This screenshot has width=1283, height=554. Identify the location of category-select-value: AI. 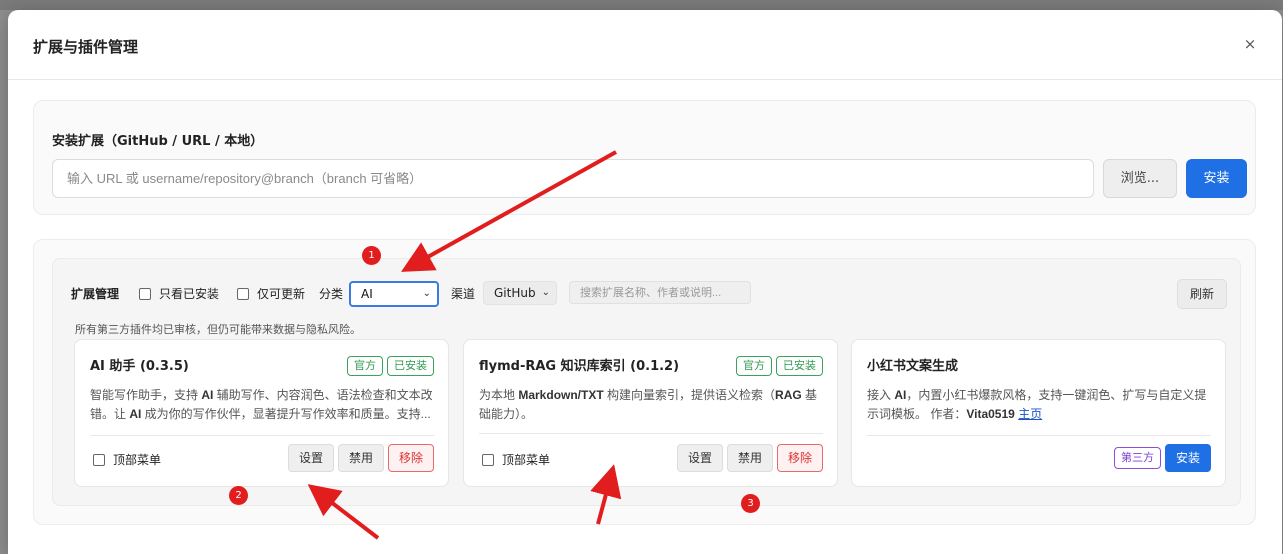
(367, 294).